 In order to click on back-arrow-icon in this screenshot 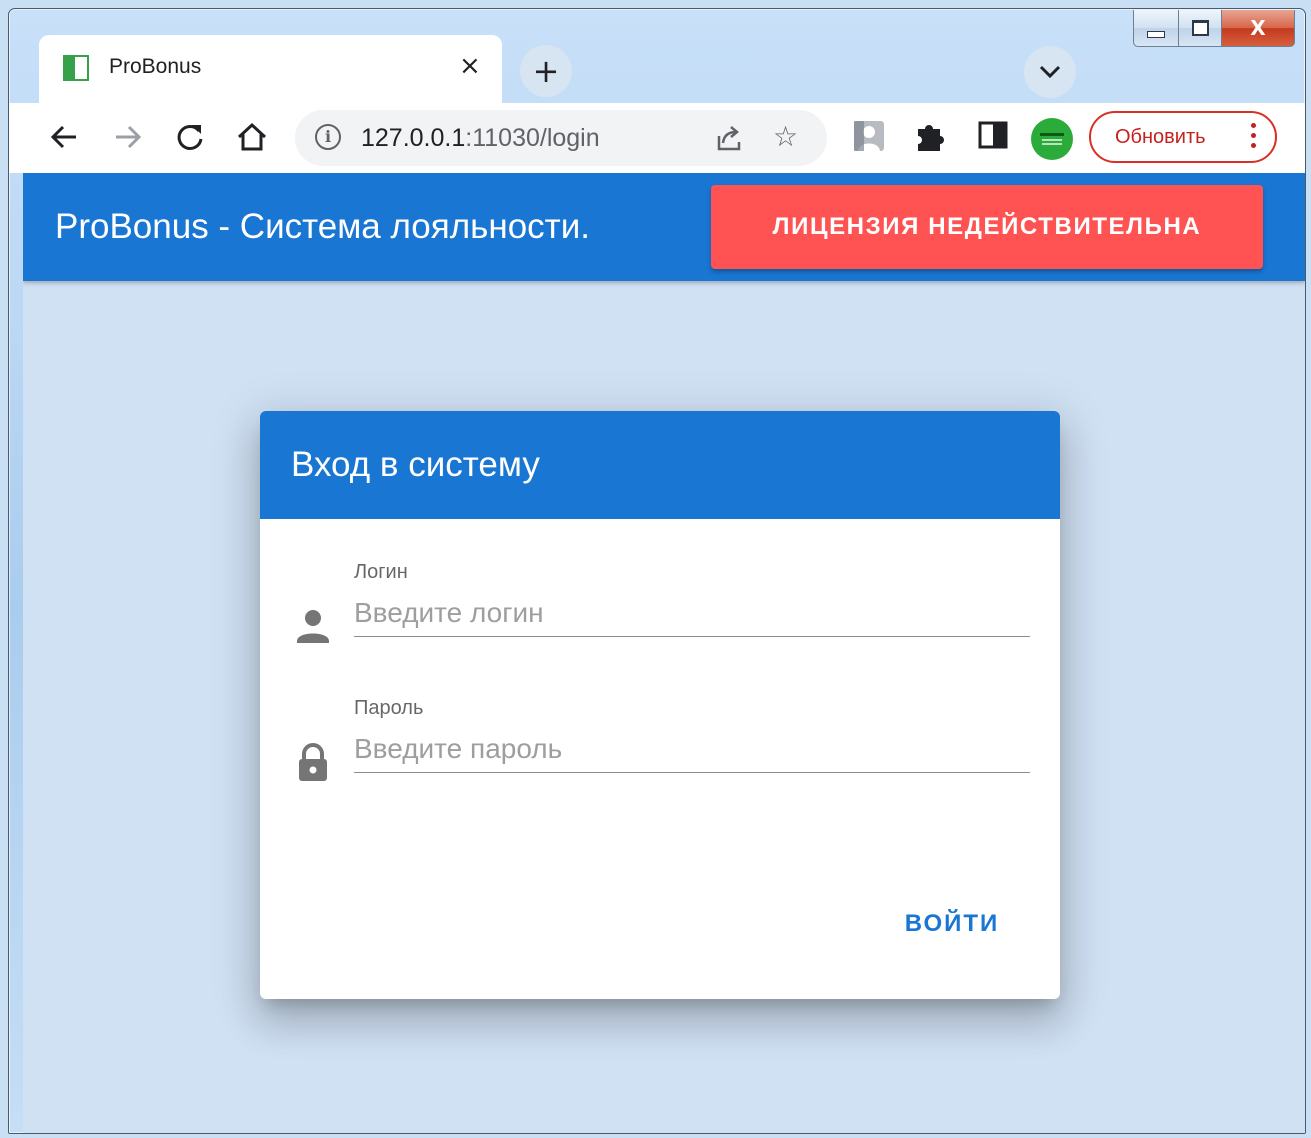, I will do `click(63, 137)`.